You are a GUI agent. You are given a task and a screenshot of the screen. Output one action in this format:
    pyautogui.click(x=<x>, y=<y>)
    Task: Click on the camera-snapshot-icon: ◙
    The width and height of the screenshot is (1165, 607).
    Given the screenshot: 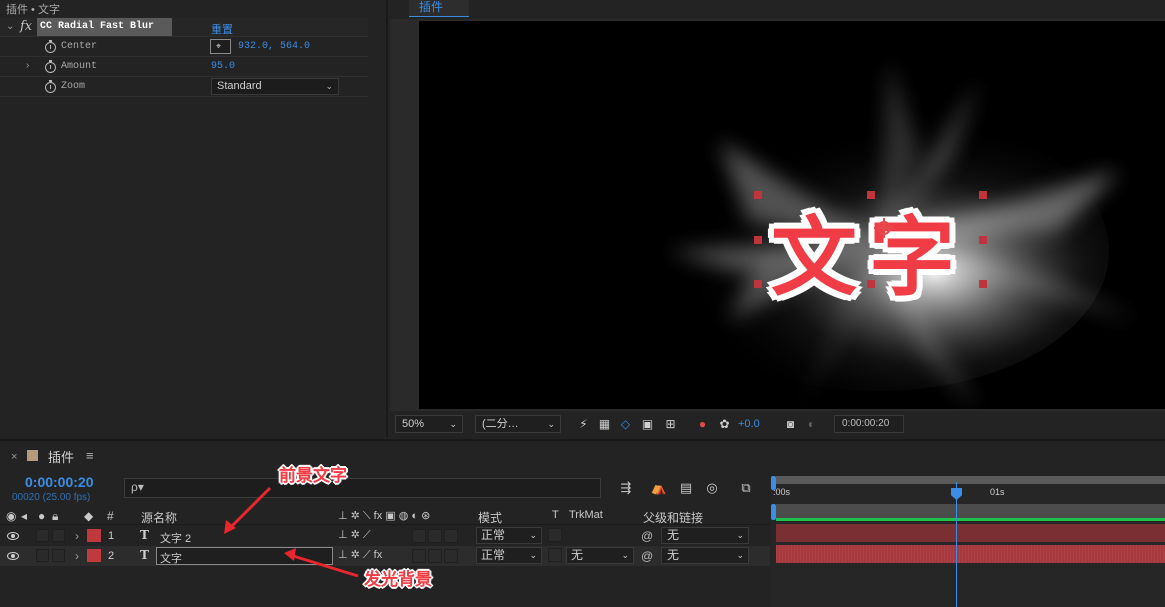 What is the action you would take?
    pyautogui.click(x=790, y=424)
    